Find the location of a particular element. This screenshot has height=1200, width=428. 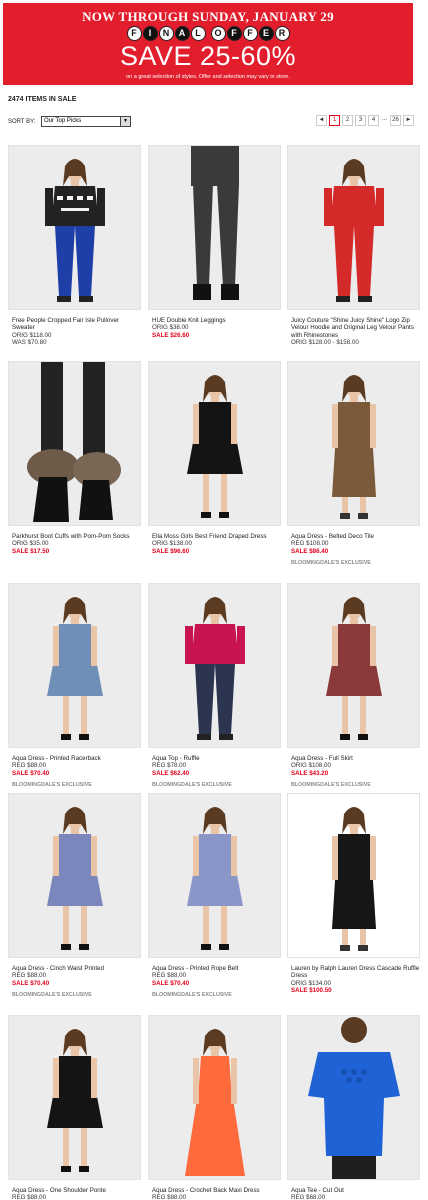

page-link: 26 is located at coordinates (396, 120).